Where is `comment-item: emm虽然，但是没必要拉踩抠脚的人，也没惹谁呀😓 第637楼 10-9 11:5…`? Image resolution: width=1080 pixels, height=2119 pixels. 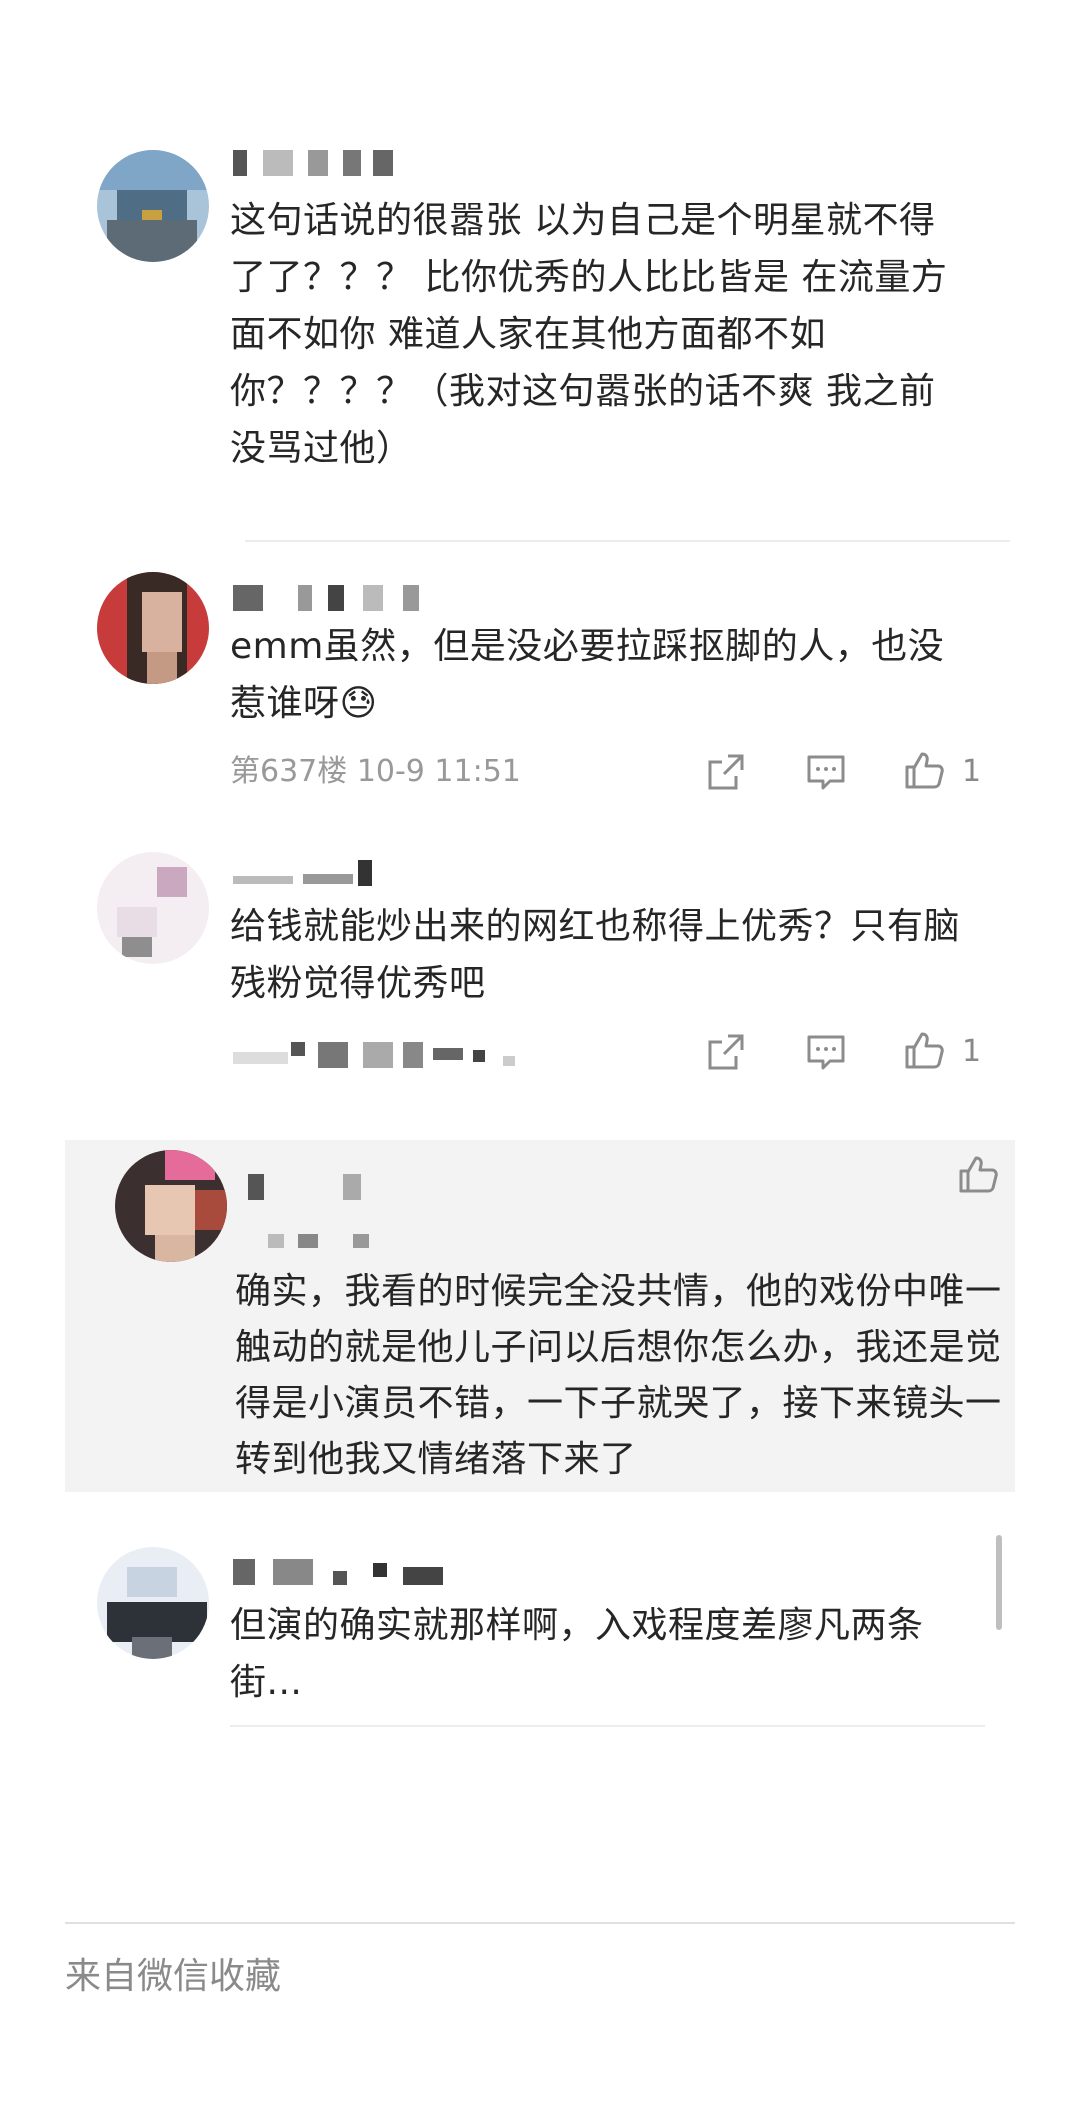 comment-item: emm虽然，但是没必要拉踩抠脚的人，也没惹谁呀😓 第637楼 10-9 11:5… is located at coordinates (540, 695).